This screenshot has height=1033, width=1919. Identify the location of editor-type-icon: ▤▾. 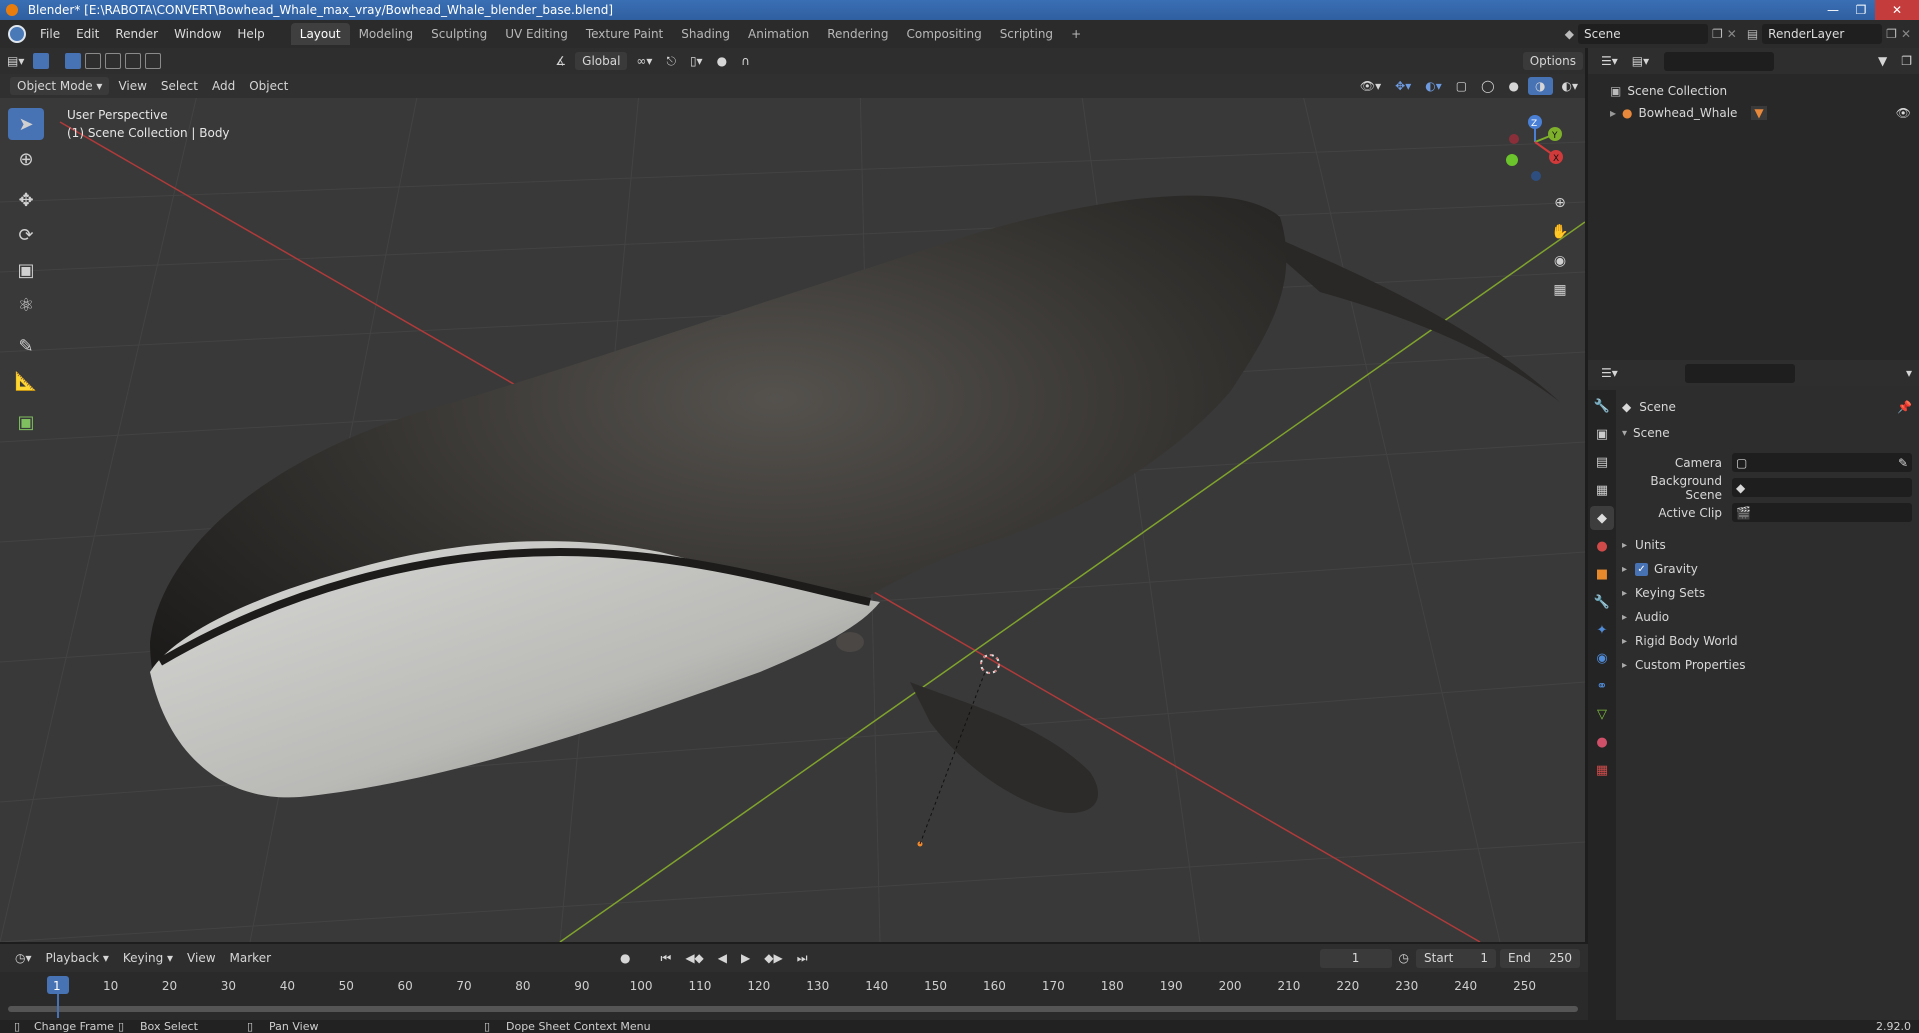
(15, 61).